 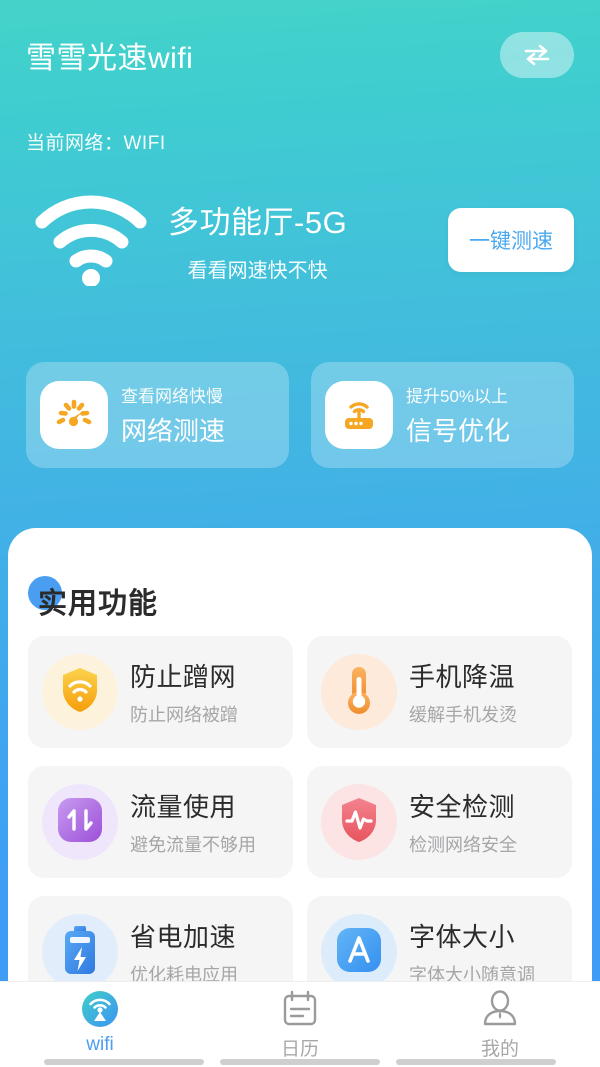 I want to click on section-header: 实用功能, so click(x=310, y=599).